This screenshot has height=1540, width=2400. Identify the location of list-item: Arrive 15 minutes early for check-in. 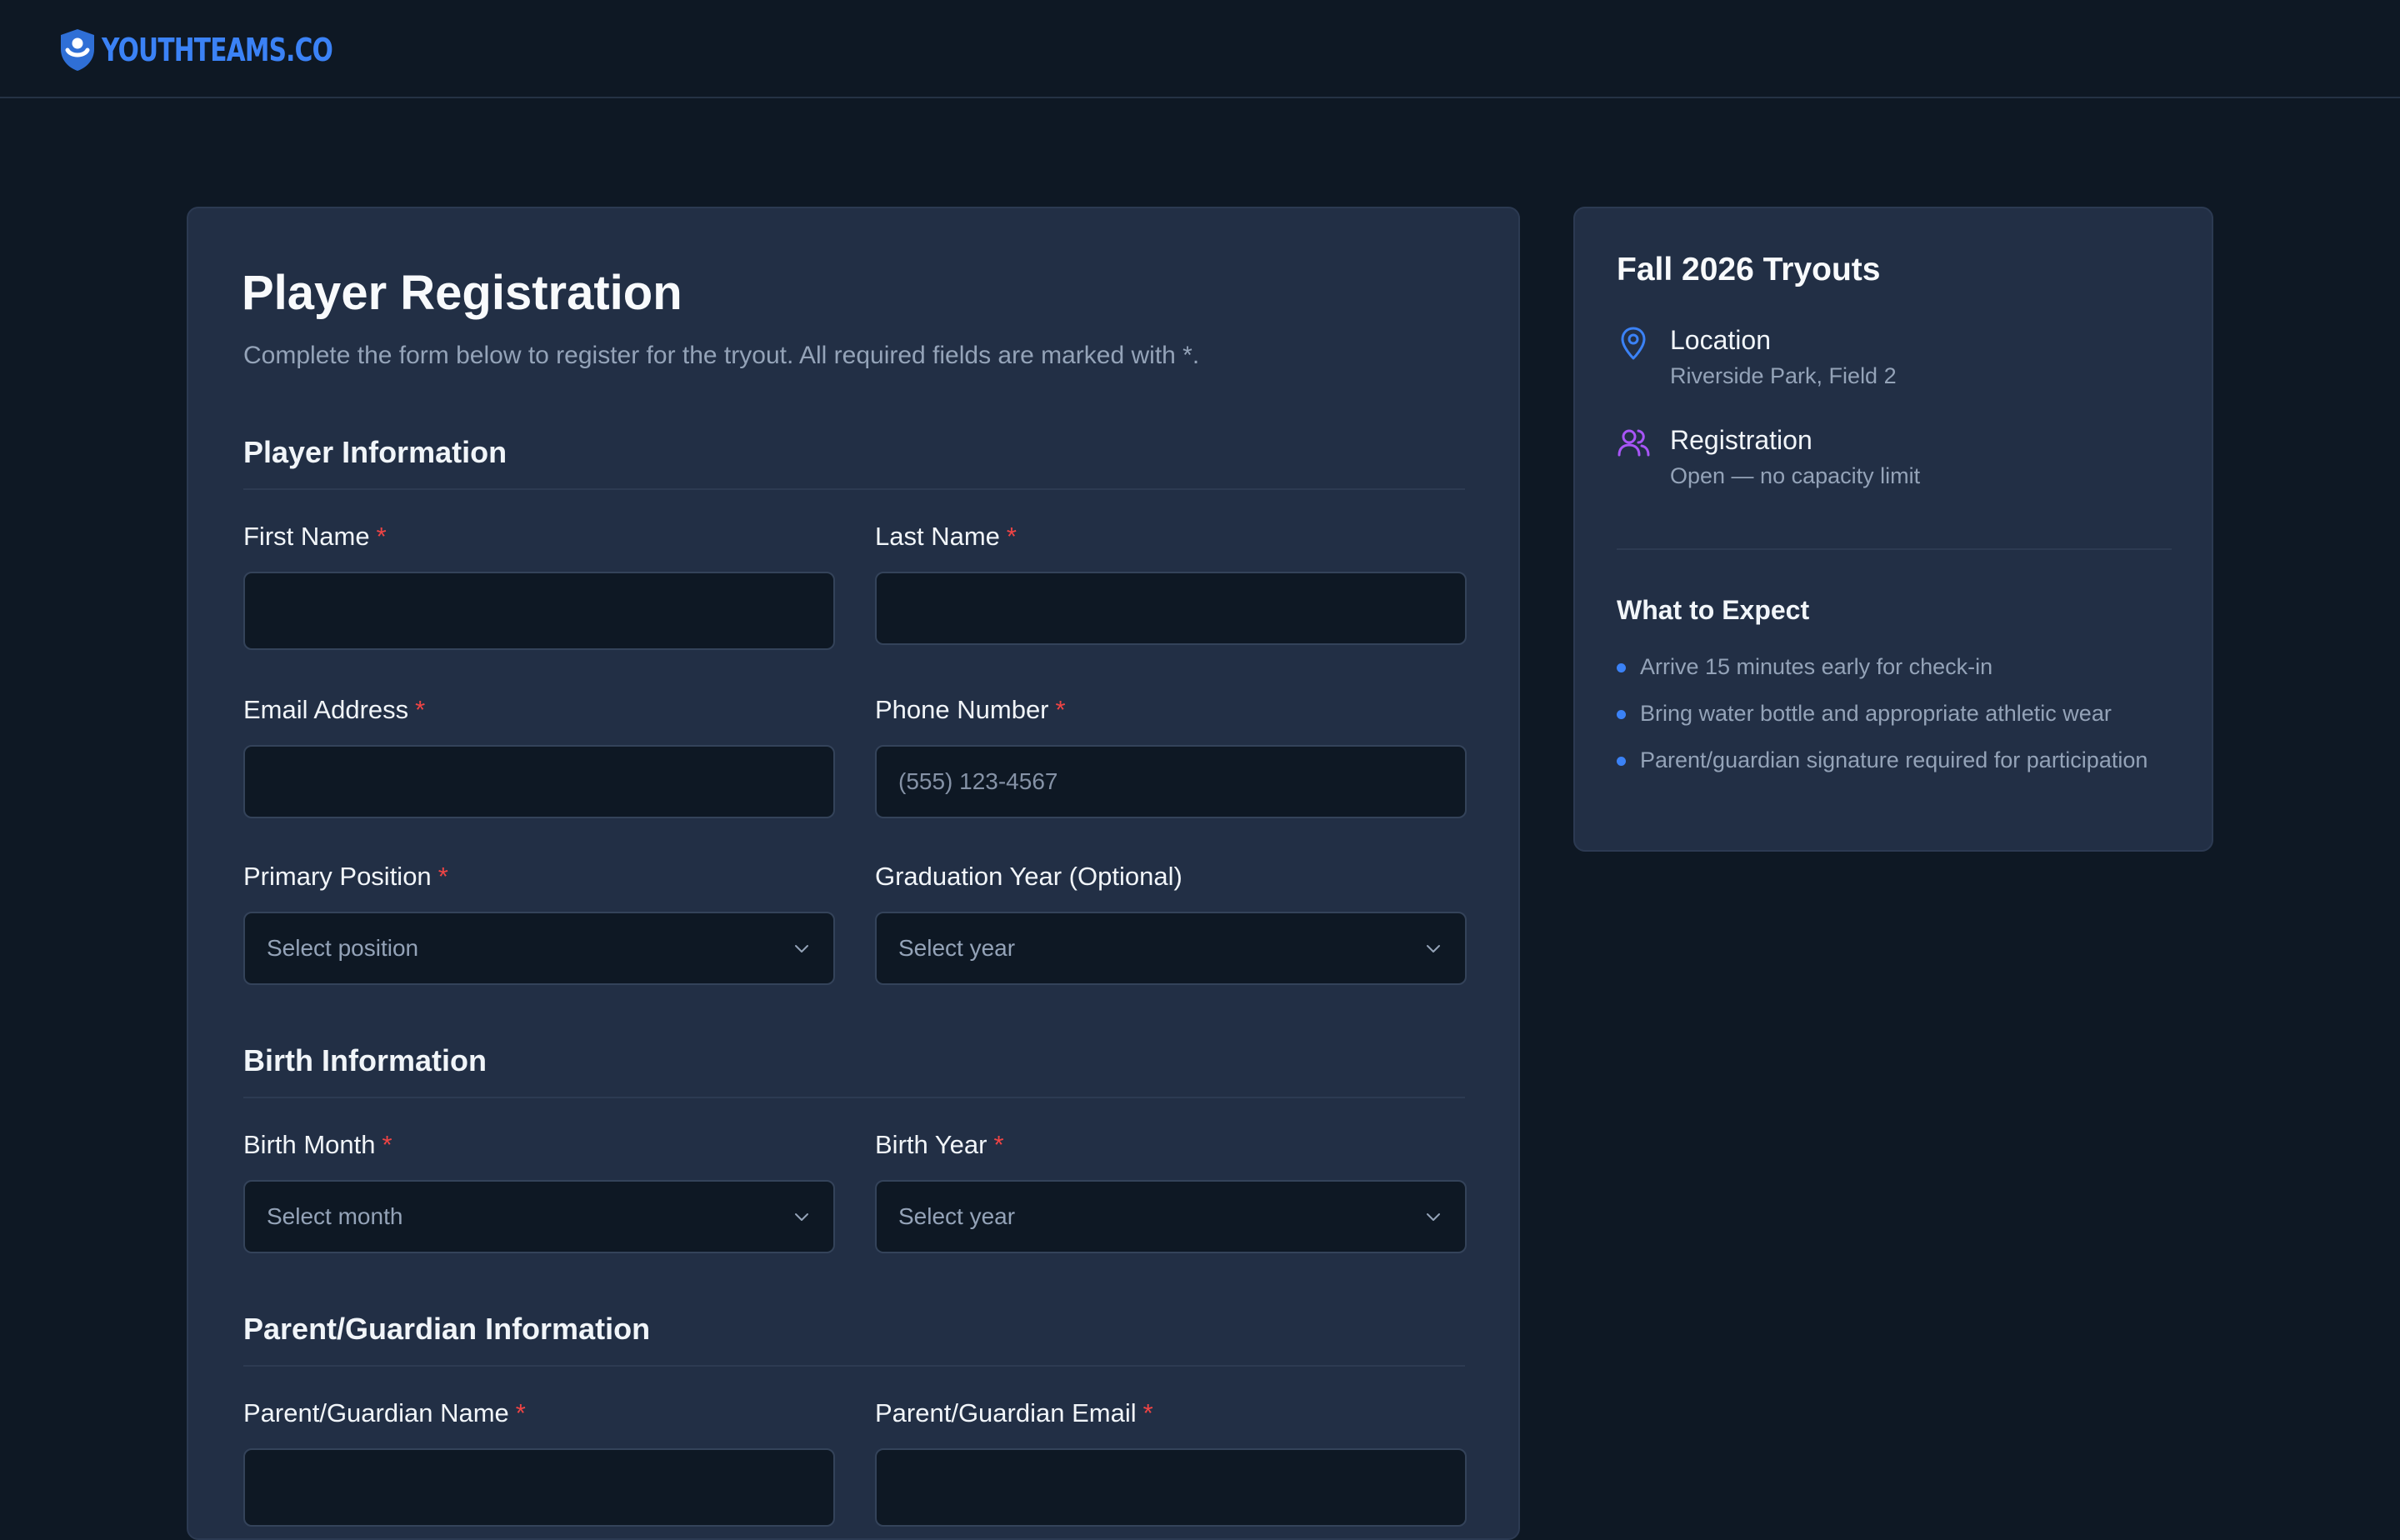
(1900, 666).